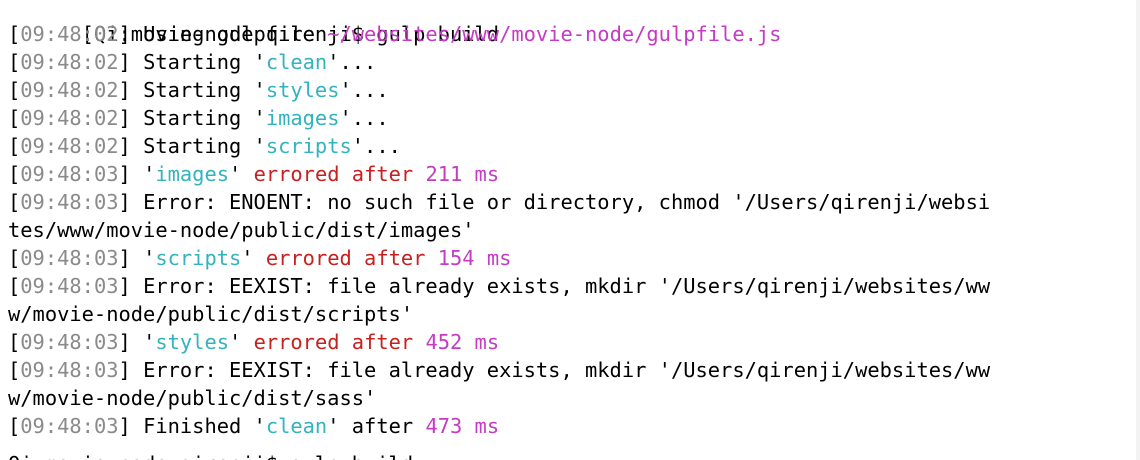  Describe the element at coordinates (1138, 230) in the screenshot. I see `scrollbar` at that location.